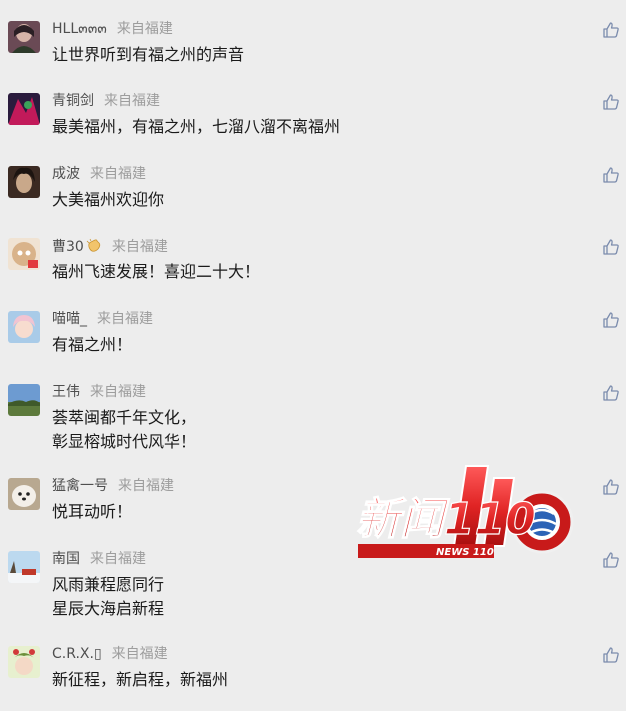  What do you see at coordinates (108, 608) in the screenshot?
I see `comment-line: 星辰大海启新程` at bounding box center [108, 608].